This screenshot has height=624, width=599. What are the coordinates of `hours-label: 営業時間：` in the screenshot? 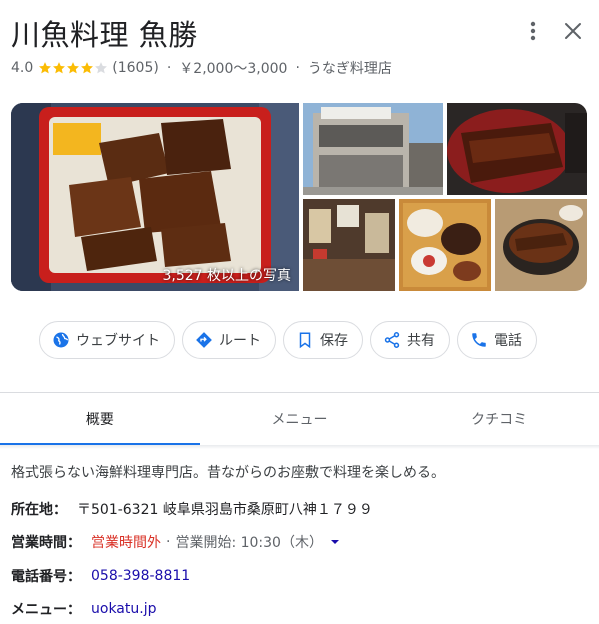 It's located at (46, 543).